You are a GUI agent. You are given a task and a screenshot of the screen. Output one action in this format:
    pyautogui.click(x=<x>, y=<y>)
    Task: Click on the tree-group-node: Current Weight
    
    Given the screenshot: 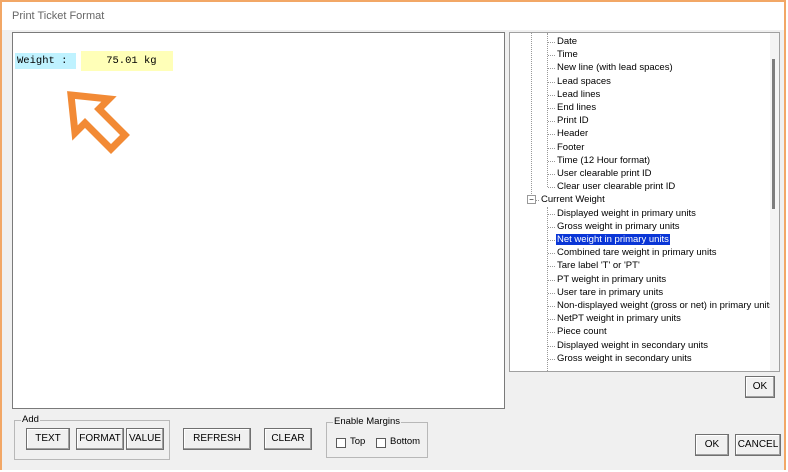 What is the action you would take?
    pyautogui.click(x=573, y=199)
    